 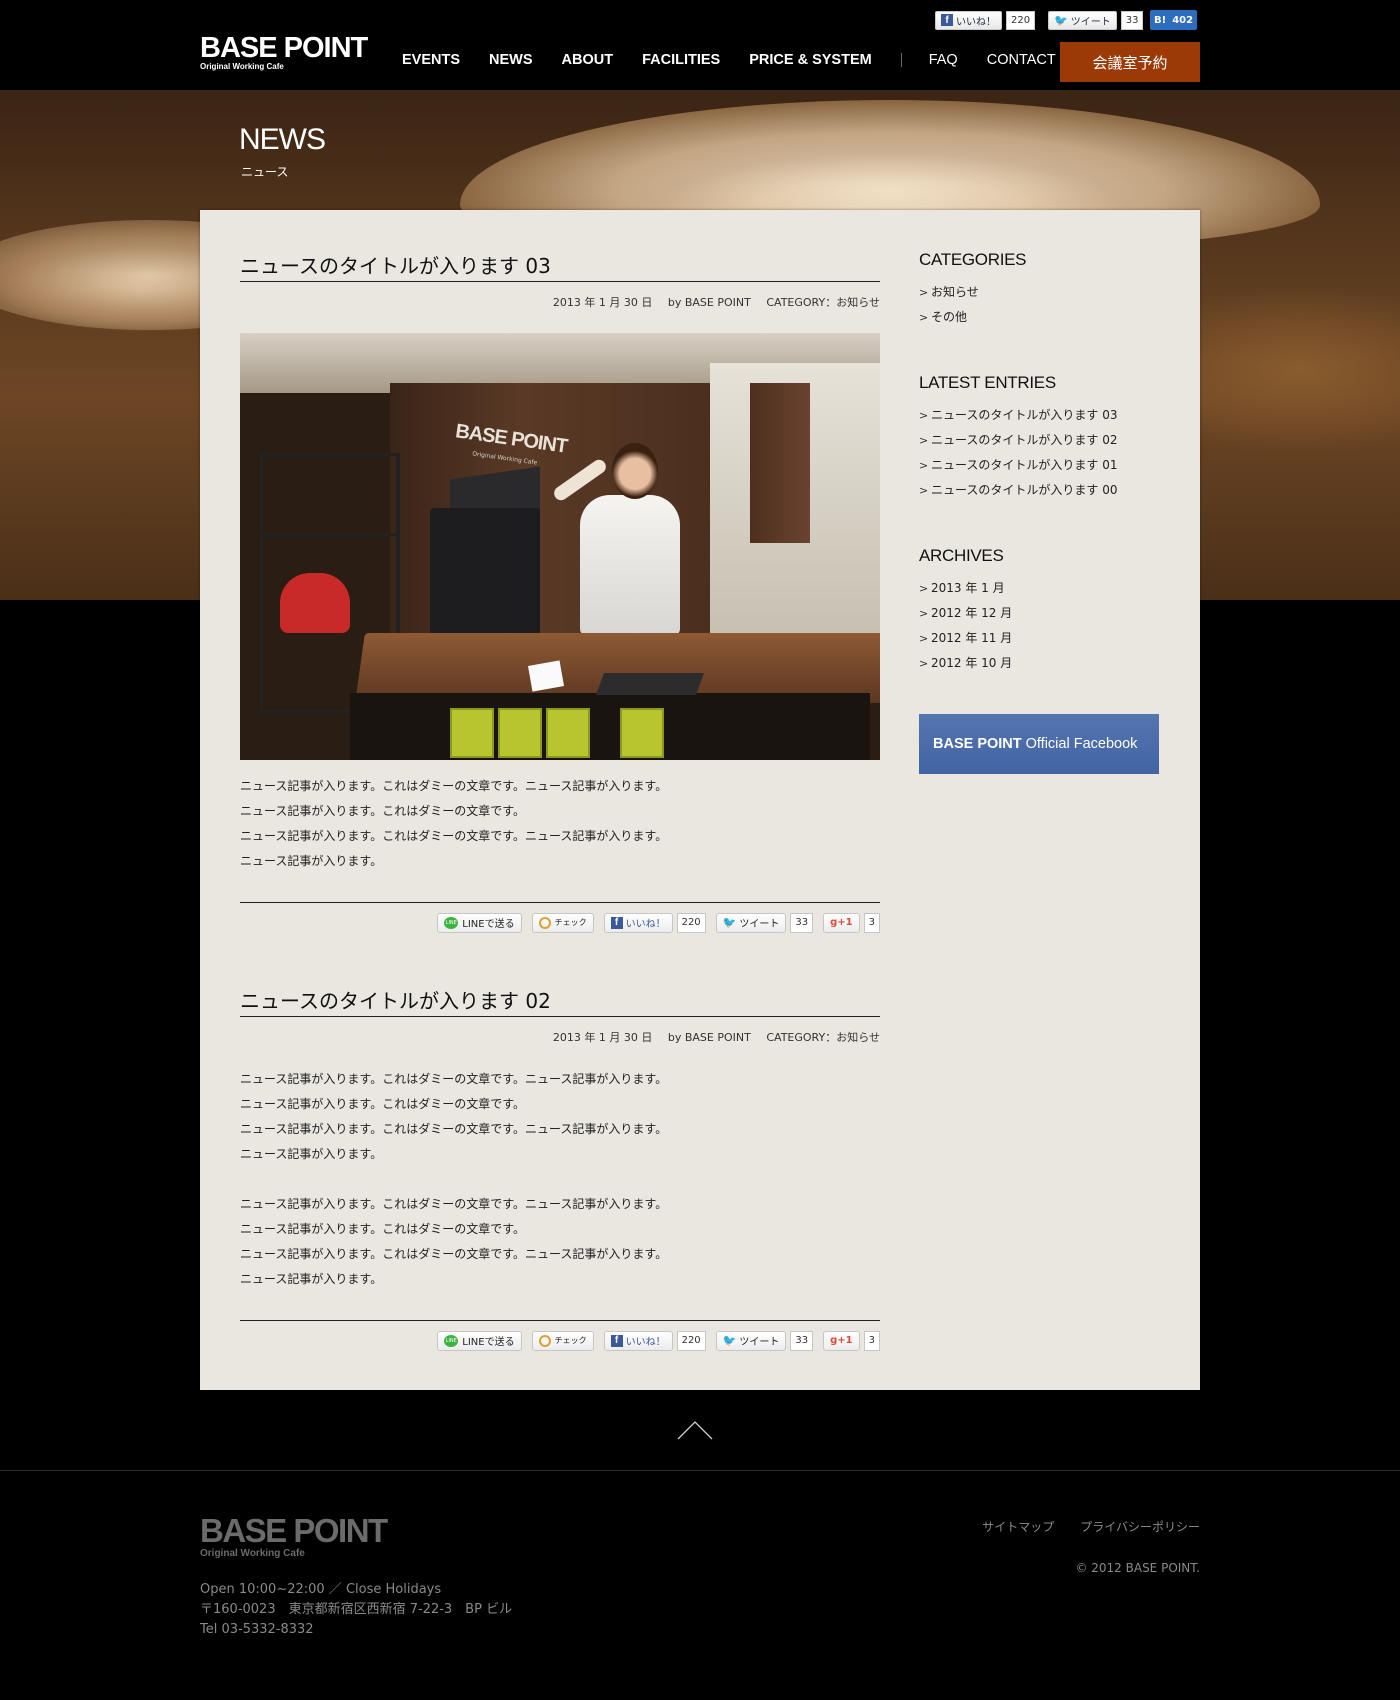 What do you see at coordinates (810, 60) in the screenshot?
I see `nav-price-system: PRICE & SYSTEM` at bounding box center [810, 60].